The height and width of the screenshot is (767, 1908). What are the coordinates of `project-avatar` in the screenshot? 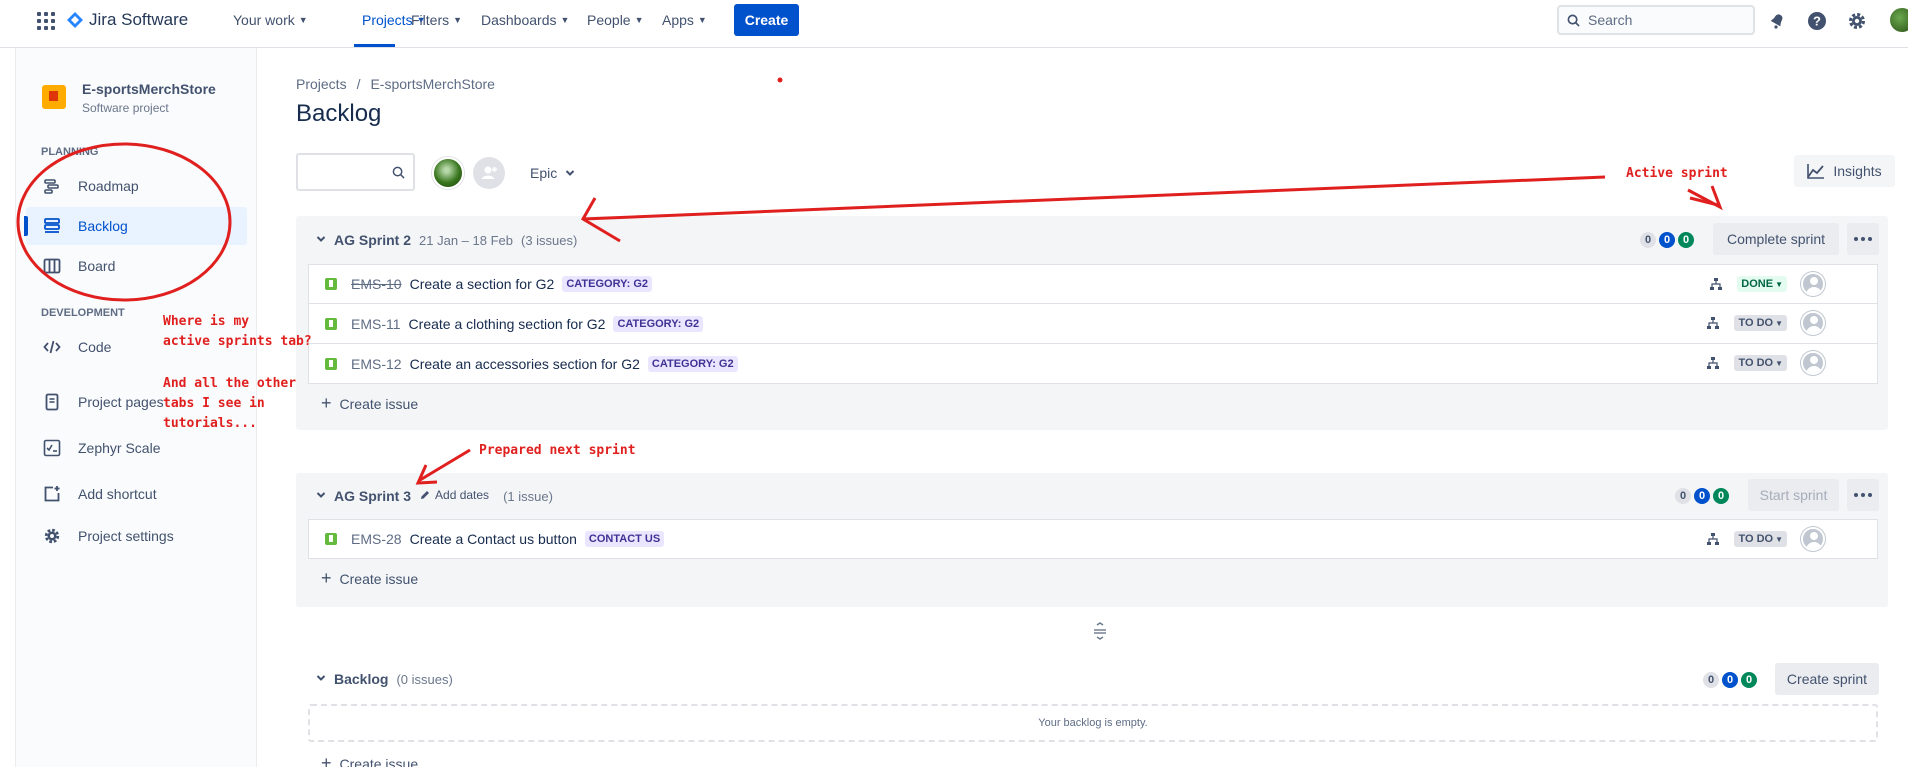 It's located at (54, 97).